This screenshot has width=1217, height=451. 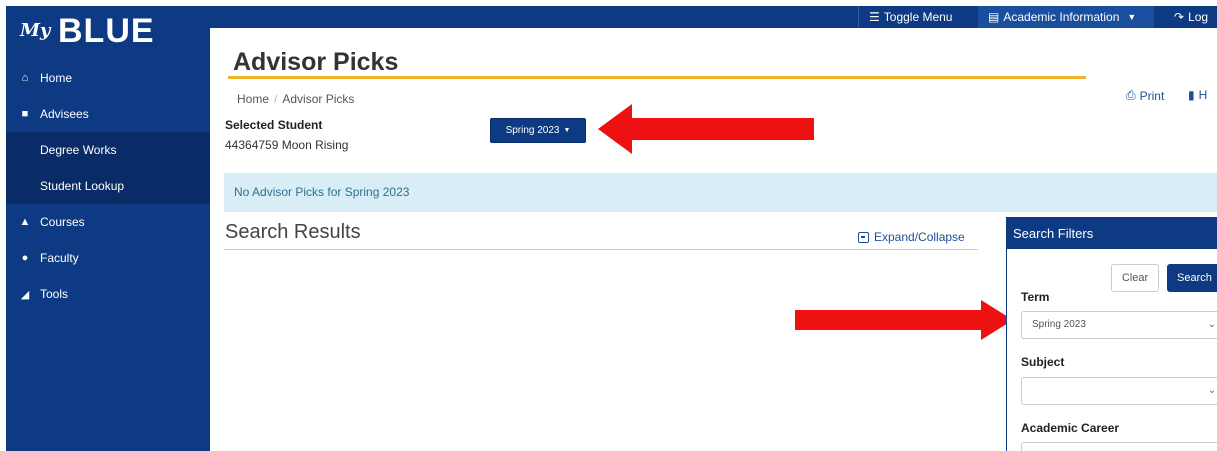 What do you see at coordinates (1070, 428) in the screenshot?
I see `academic-career-filter-label: Academic Career` at bounding box center [1070, 428].